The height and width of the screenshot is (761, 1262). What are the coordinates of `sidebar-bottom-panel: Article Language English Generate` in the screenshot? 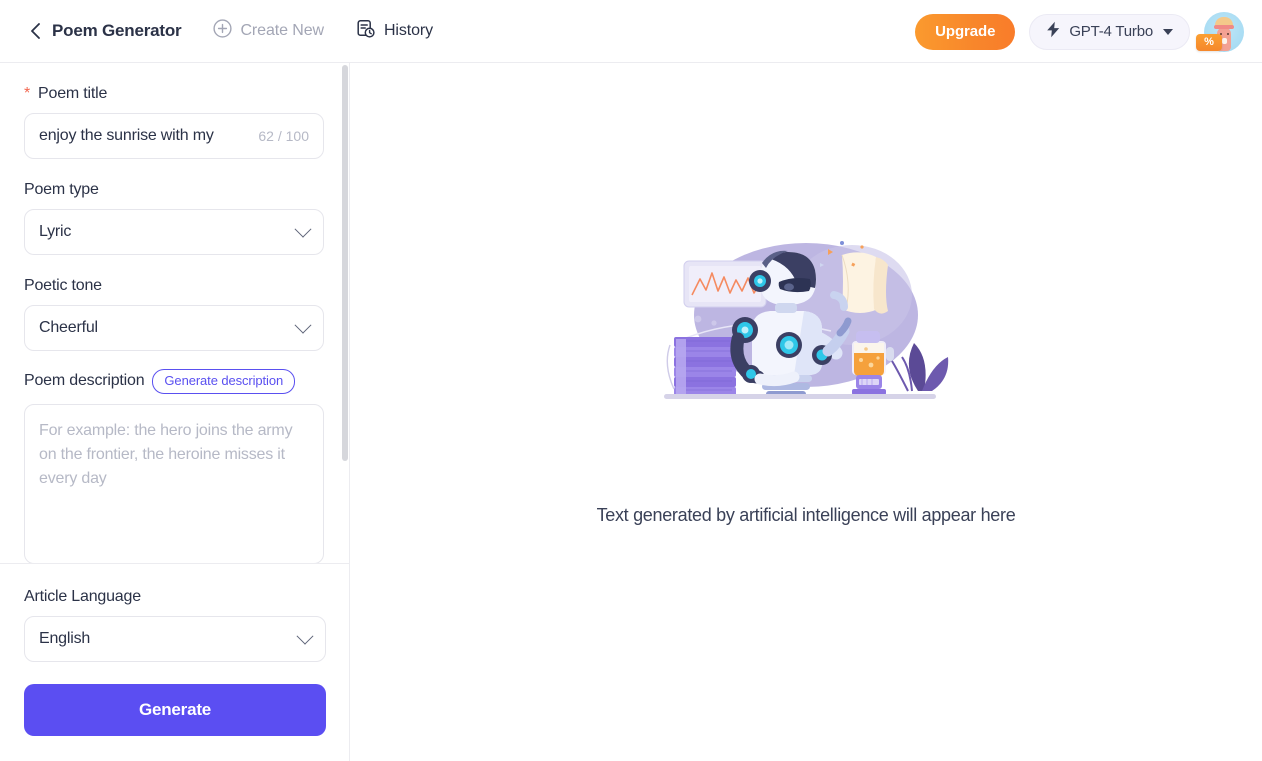 It's located at (174, 662).